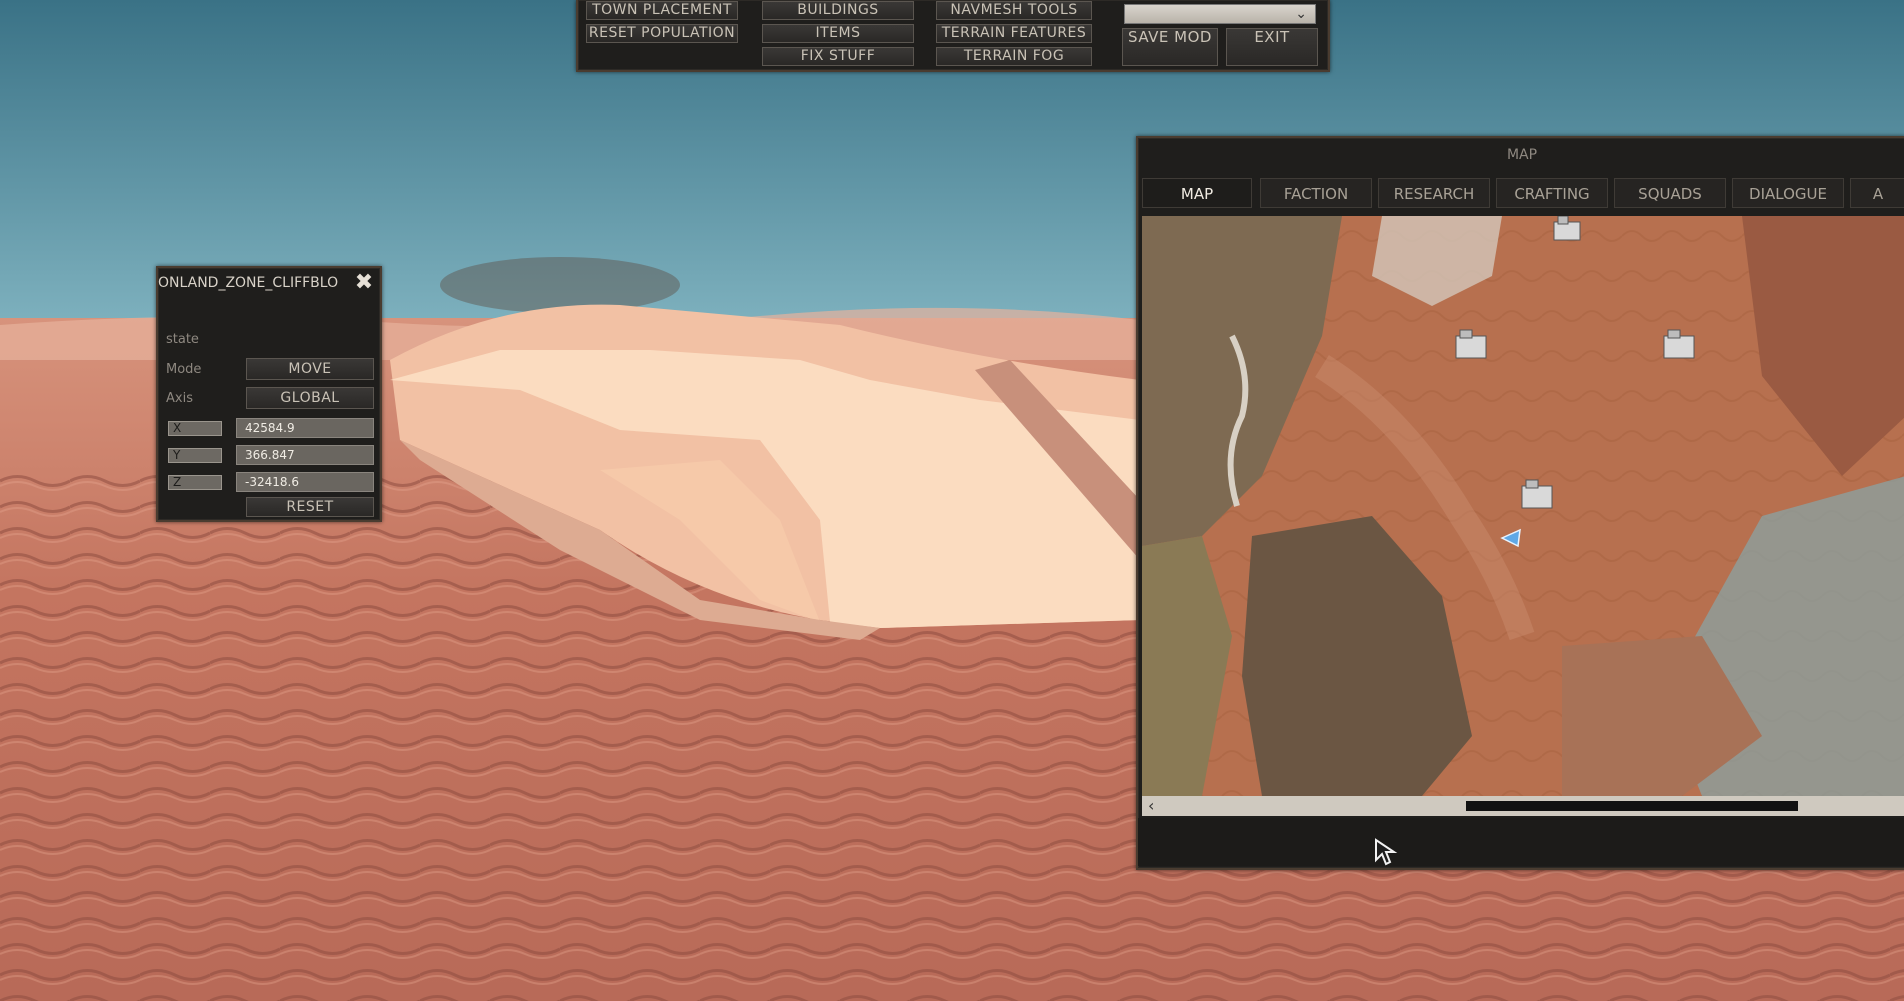 This screenshot has width=1904, height=1001. I want to click on mode-label: Mode, so click(184, 369).